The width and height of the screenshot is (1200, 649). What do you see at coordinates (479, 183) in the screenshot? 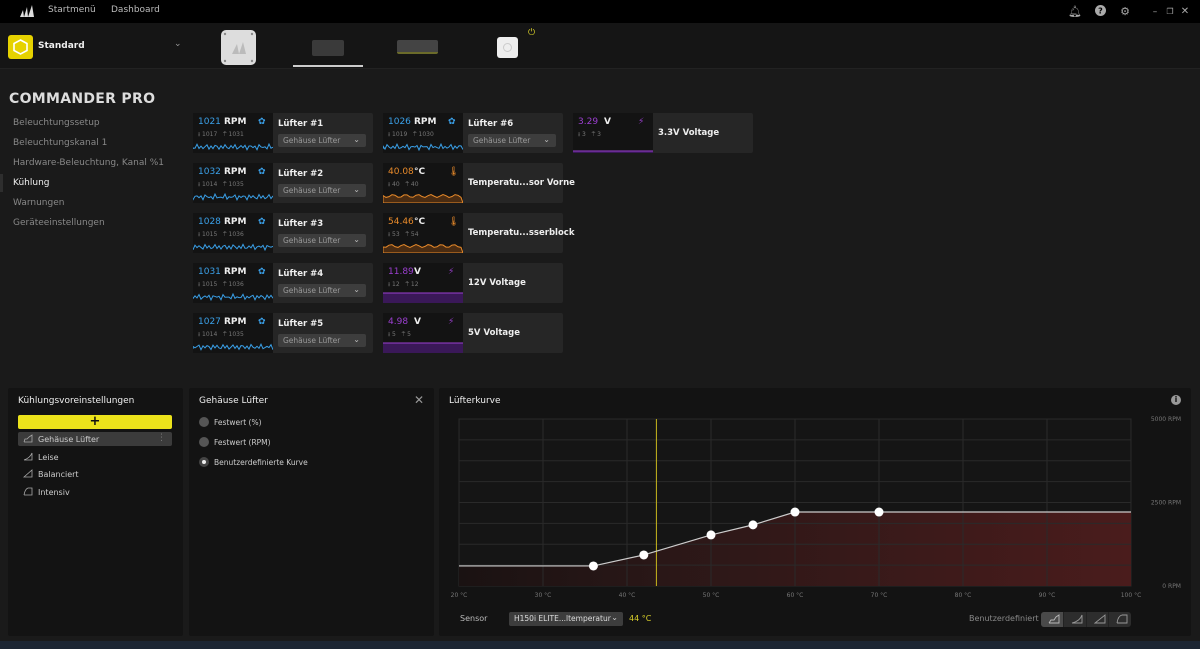
I see `sensor-tile: 40.08 °C ⭳ 40 ⍑ 40 🌡︎ Temperatu...sor Vorne` at bounding box center [479, 183].